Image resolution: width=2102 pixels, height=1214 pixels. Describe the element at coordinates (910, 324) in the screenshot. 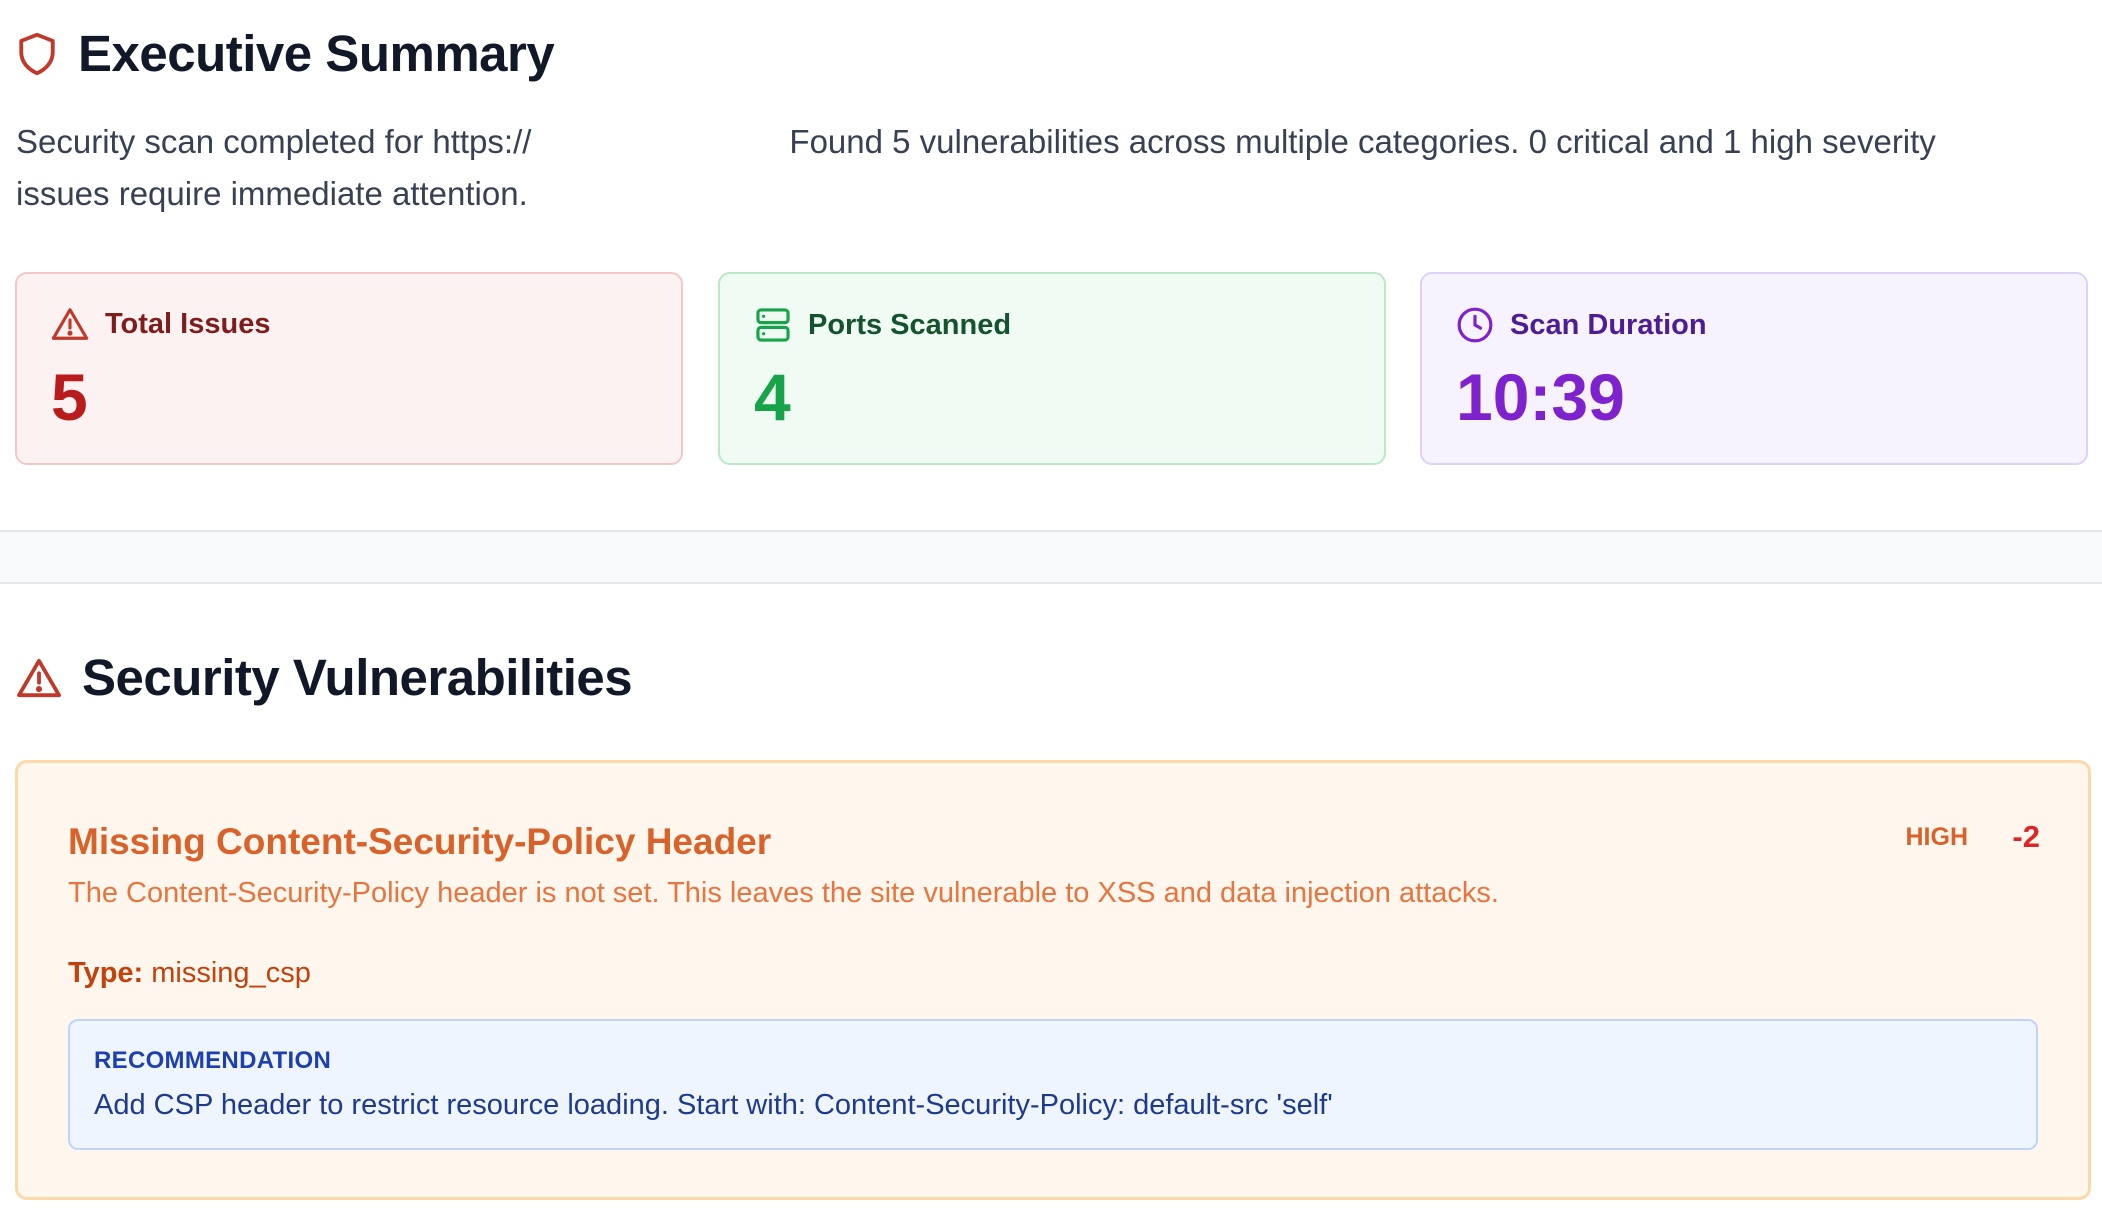

I see `stat-label: Ports Scanned` at that location.